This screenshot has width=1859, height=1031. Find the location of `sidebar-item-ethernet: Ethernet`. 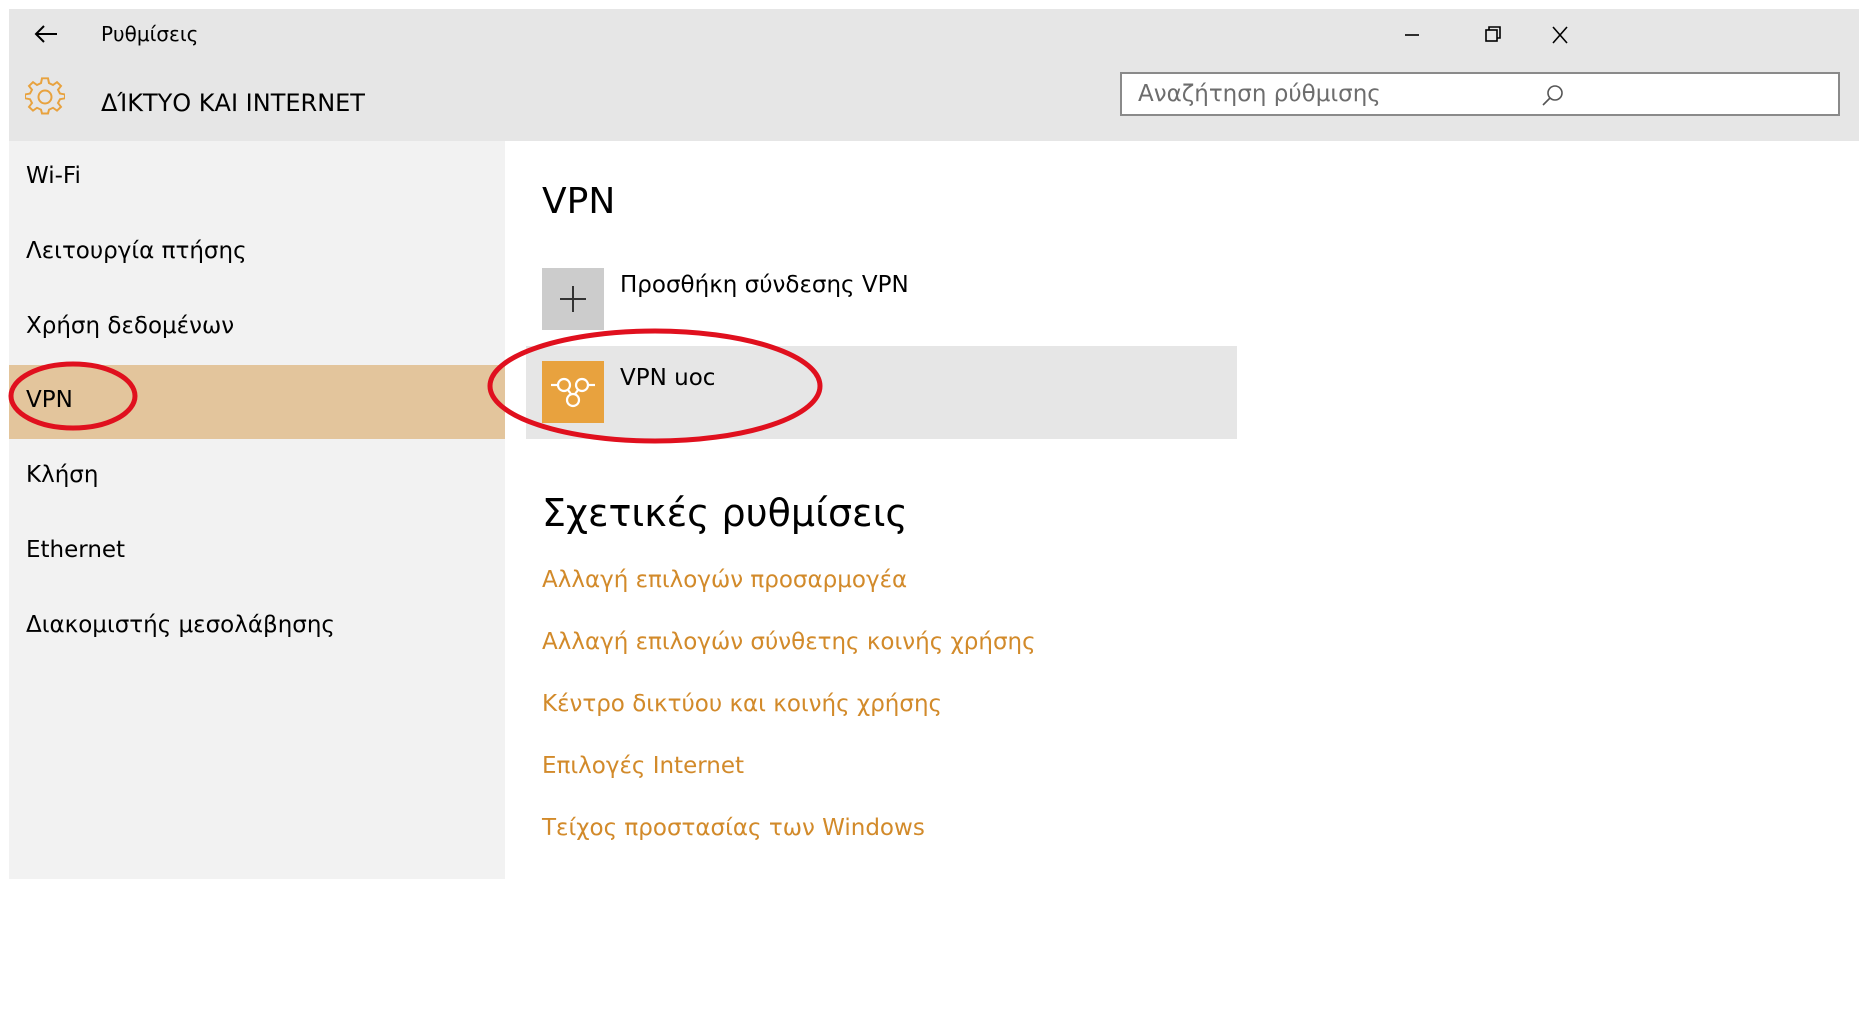

sidebar-item-ethernet: Ethernet is located at coordinates (257, 552).